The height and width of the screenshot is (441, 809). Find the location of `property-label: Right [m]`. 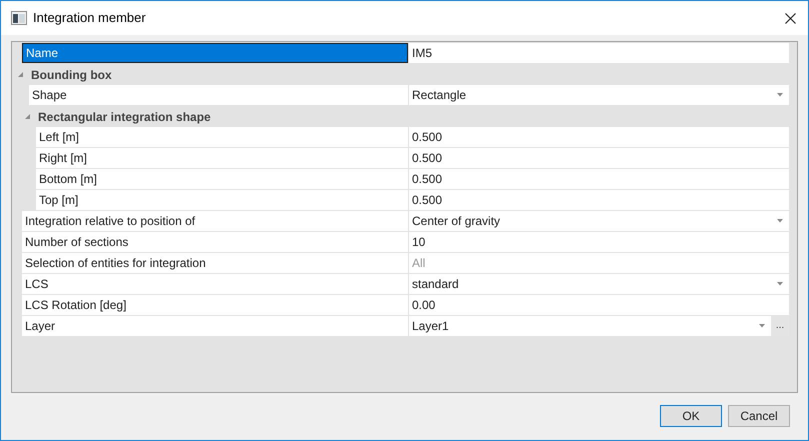

property-label: Right [m] is located at coordinates (222, 158).